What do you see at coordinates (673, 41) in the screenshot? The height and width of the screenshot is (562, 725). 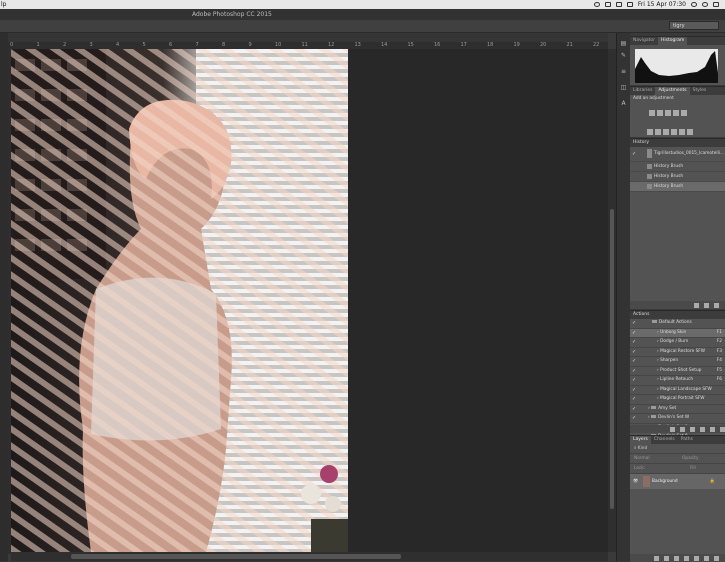 I see `tab-histogram: Histogram` at bounding box center [673, 41].